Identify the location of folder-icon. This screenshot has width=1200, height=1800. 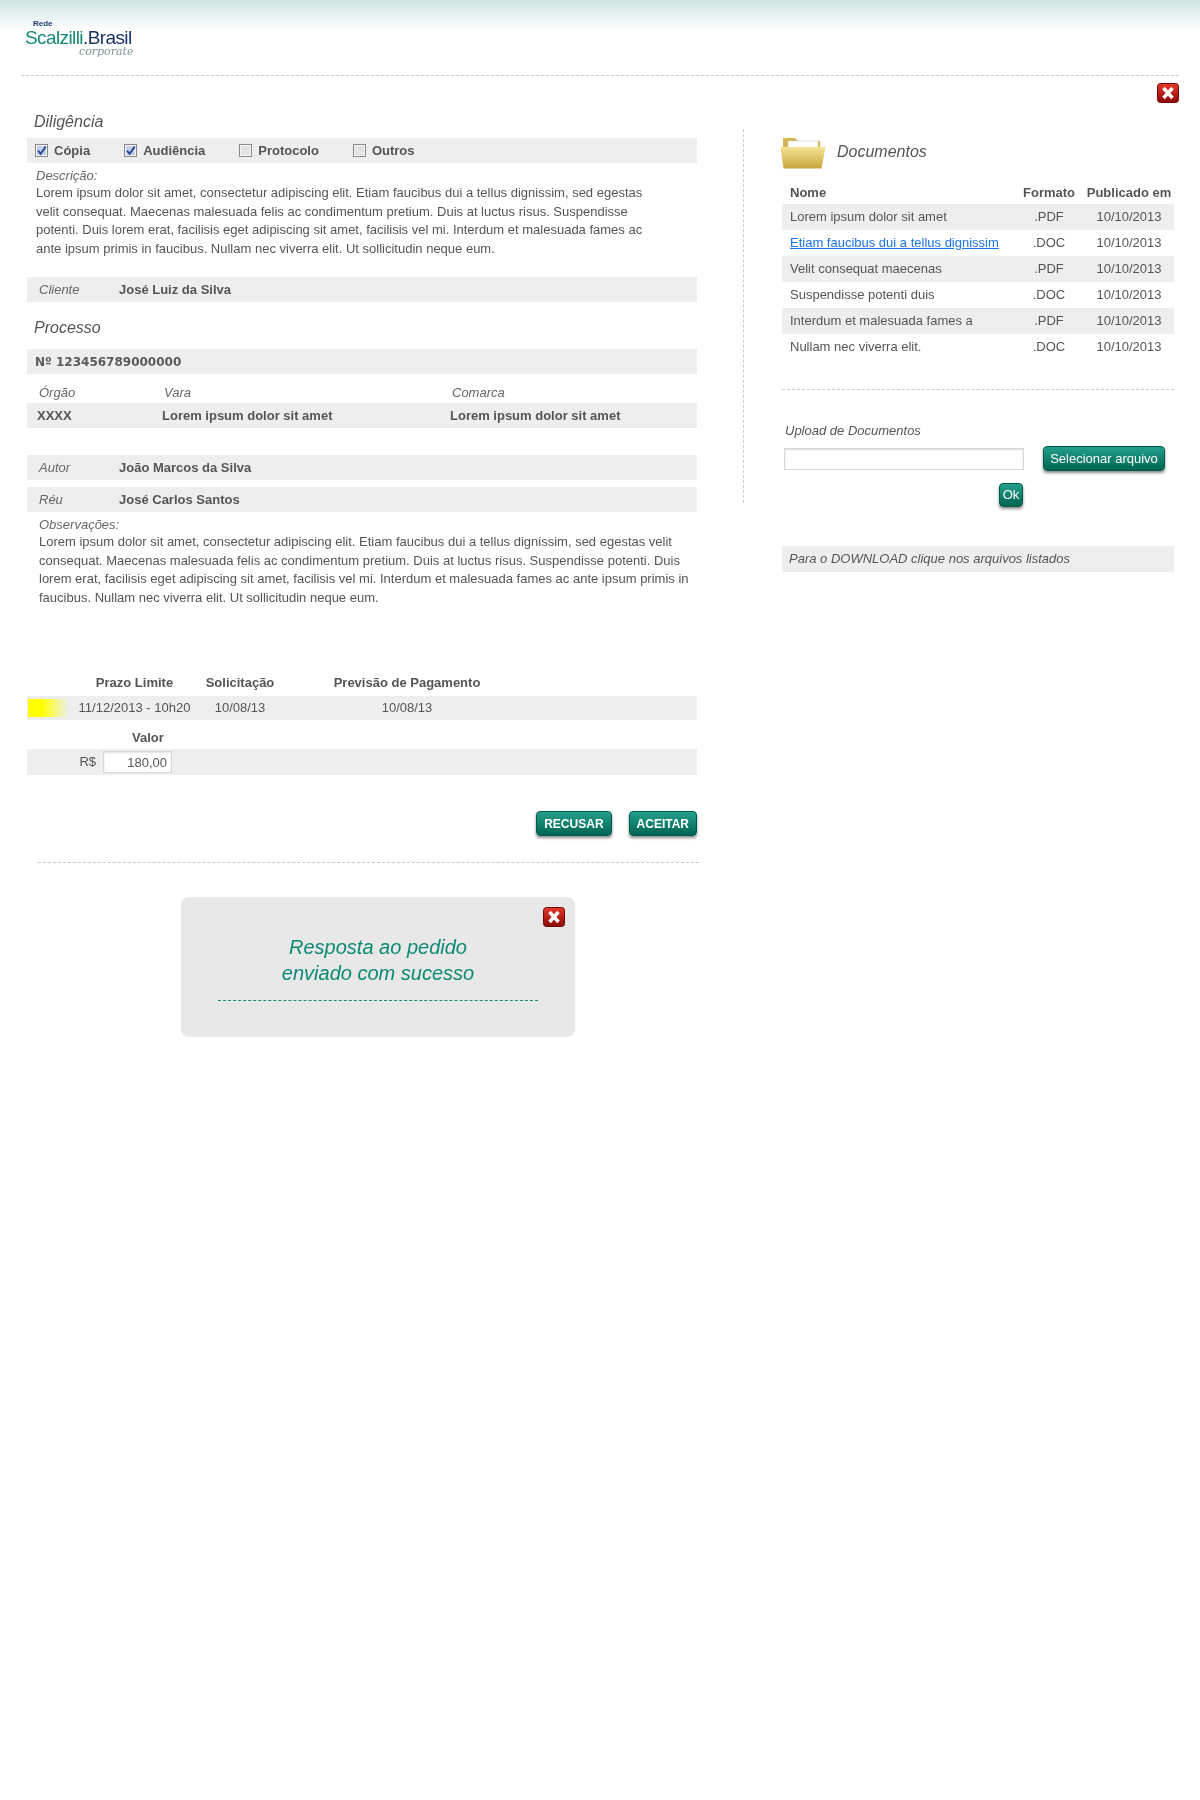
(803, 152).